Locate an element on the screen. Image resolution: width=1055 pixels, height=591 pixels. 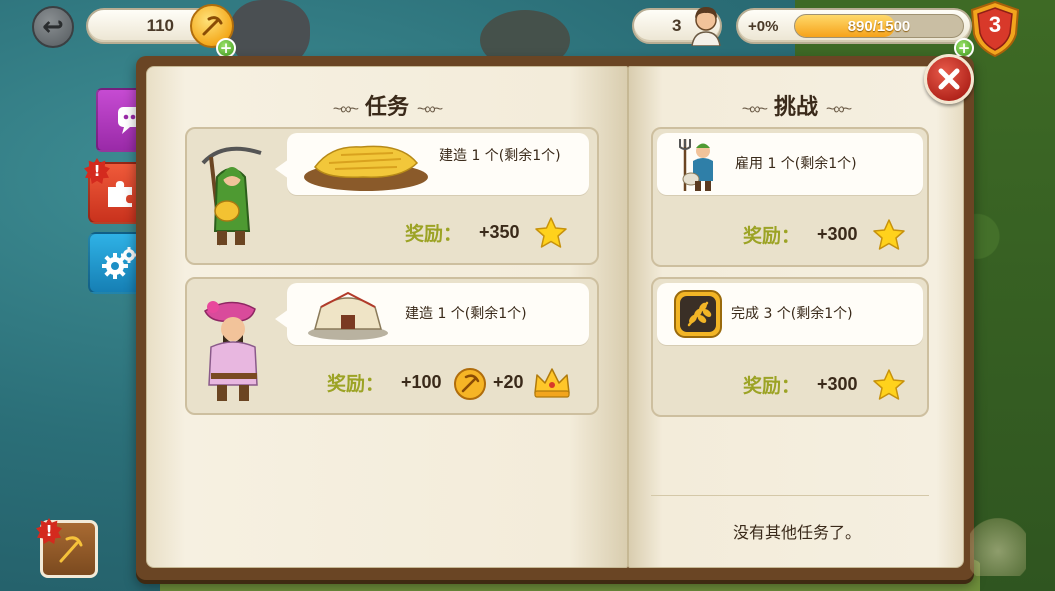
challenge-bubble: 完成 3 个(剩余1个) is located at coordinates (790, 314).